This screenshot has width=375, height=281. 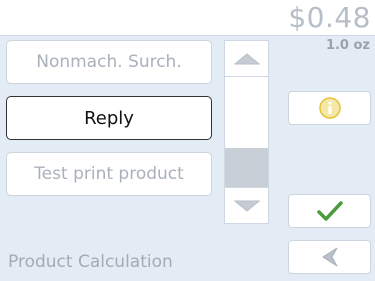 I want to click on option-label: Reply, so click(x=109, y=118).